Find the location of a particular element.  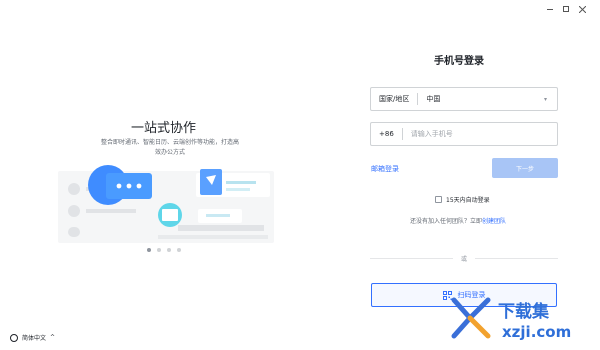

auto-login-option: 15天内自动登录 is located at coordinates (462, 199).